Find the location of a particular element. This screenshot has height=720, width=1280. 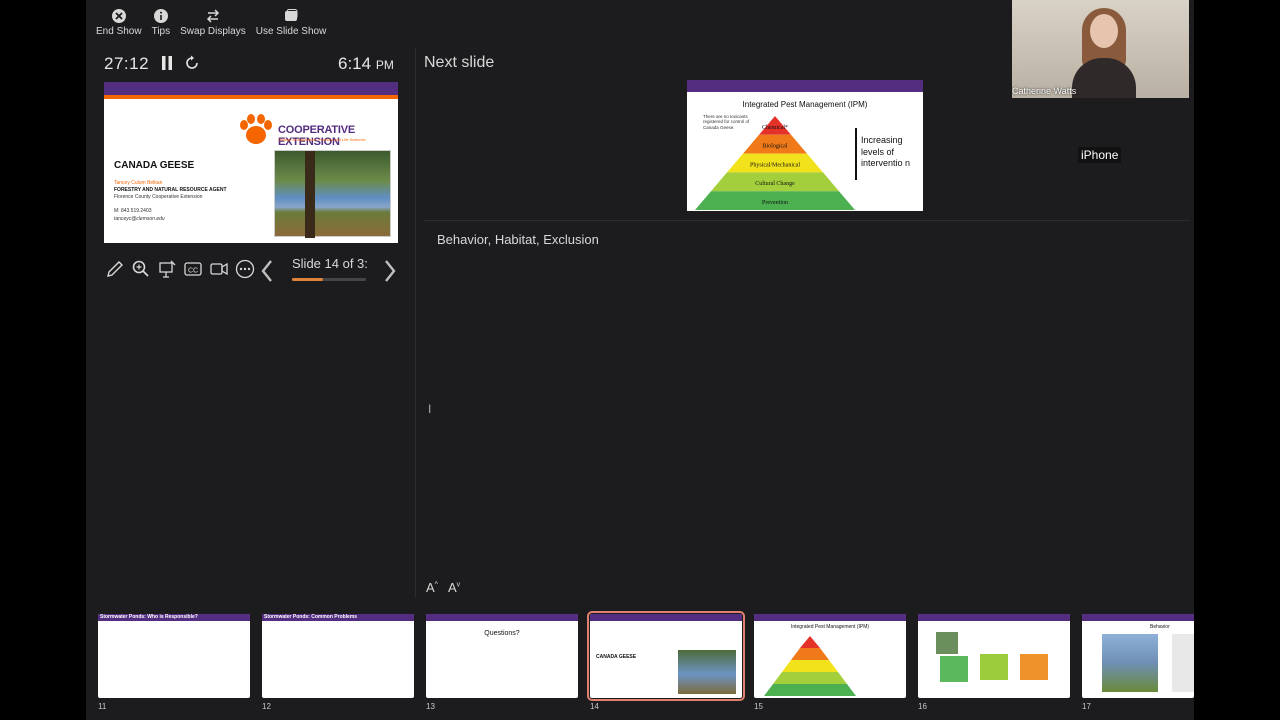

thumbnail-slide-17: Behavior is located at coordinates (1138, 656).